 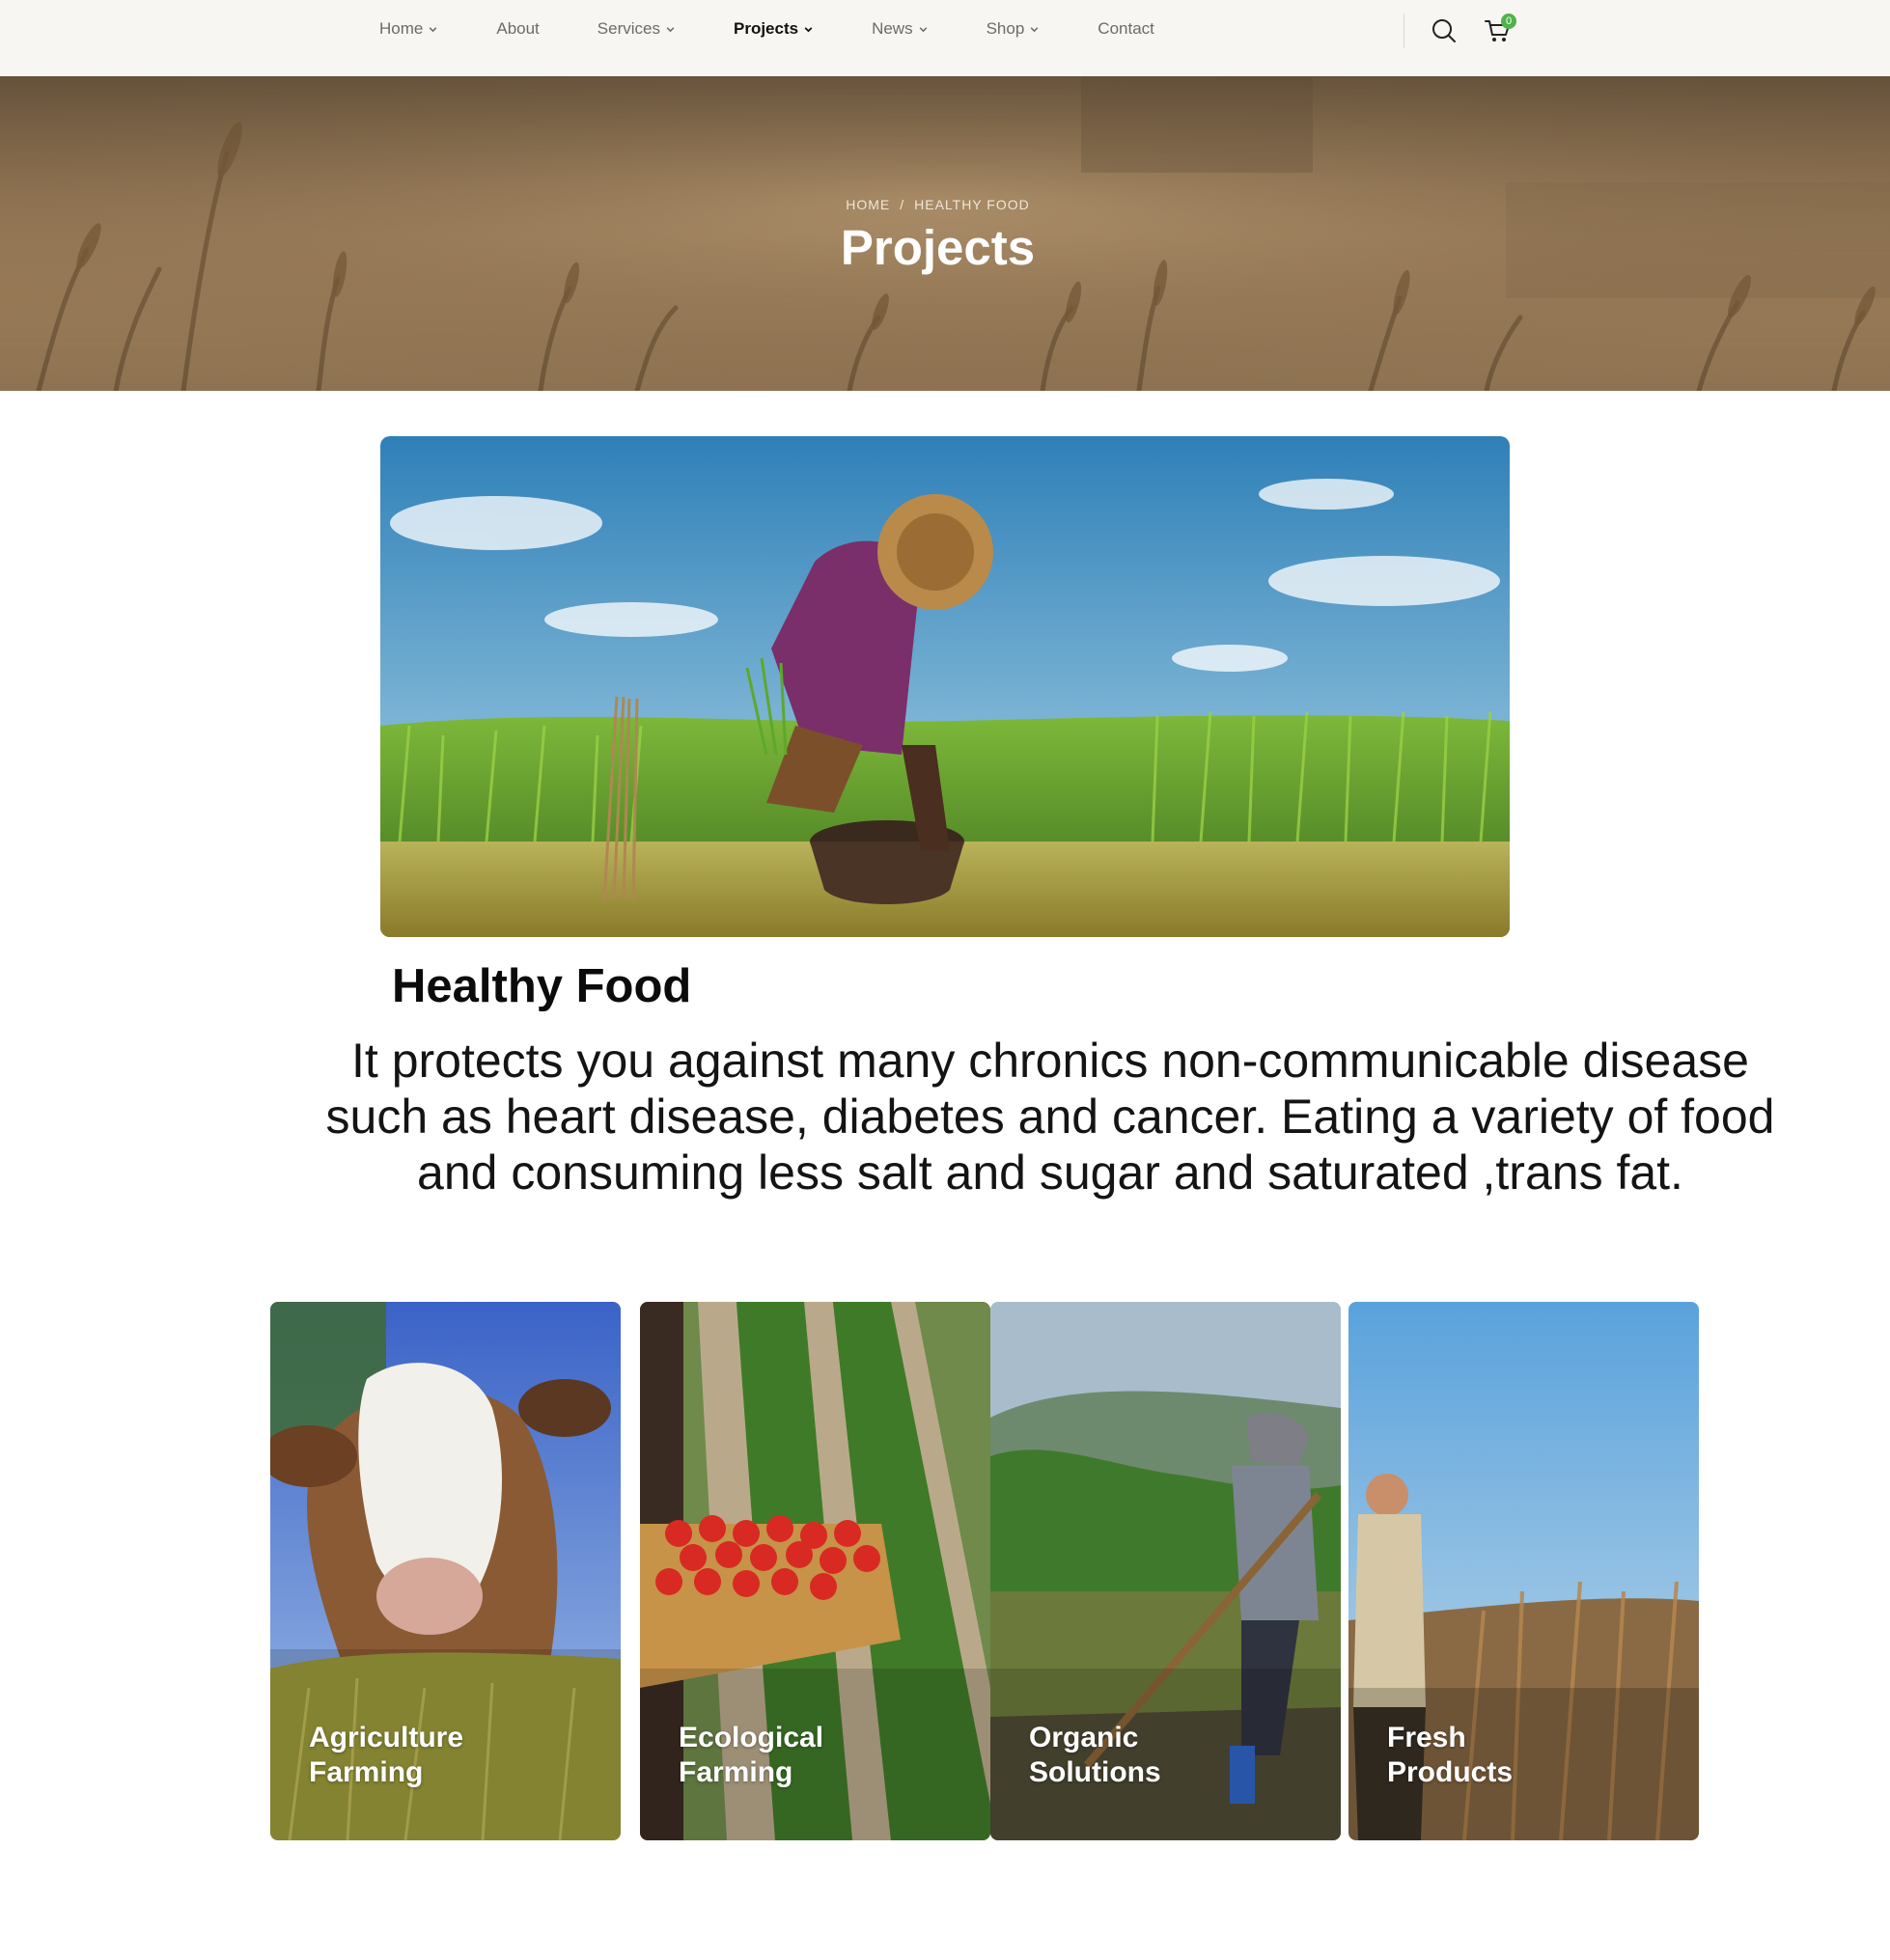 I want to click on nav-item-label: About, so click(x=518, y=28).